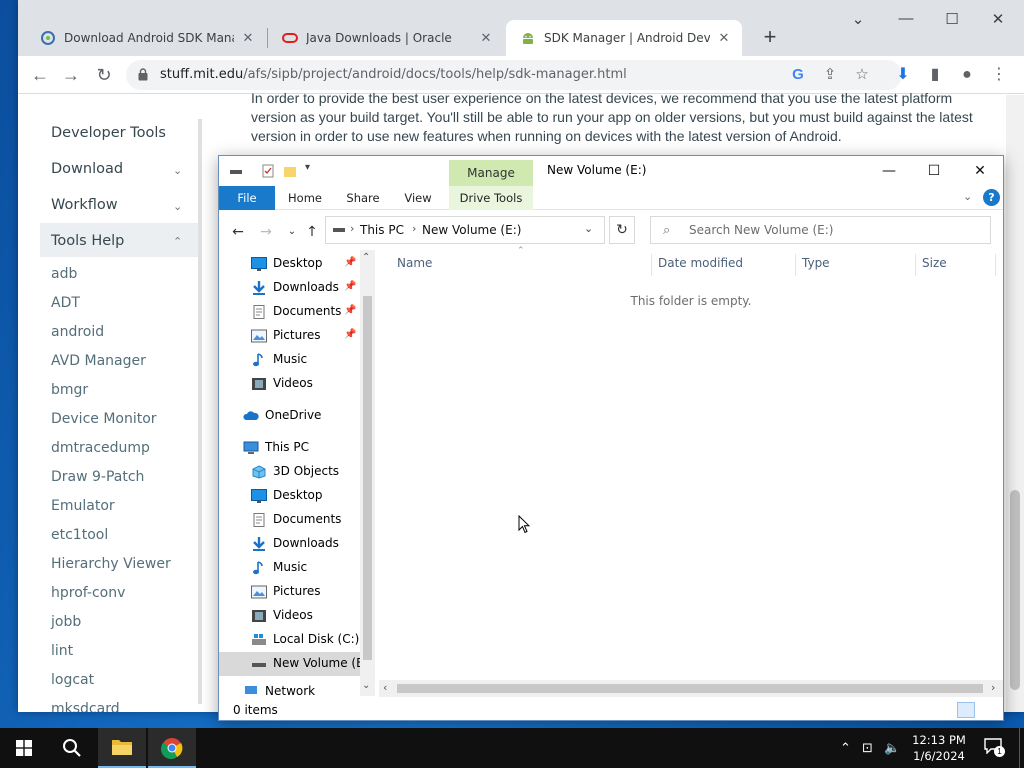 Image resolution: width=1024 pixels, height=768 pixels. What do you see at coordinates (867, 748) in the screenshot?
I see `network-status-icon: ⊡` at bounding box center [867, 748].